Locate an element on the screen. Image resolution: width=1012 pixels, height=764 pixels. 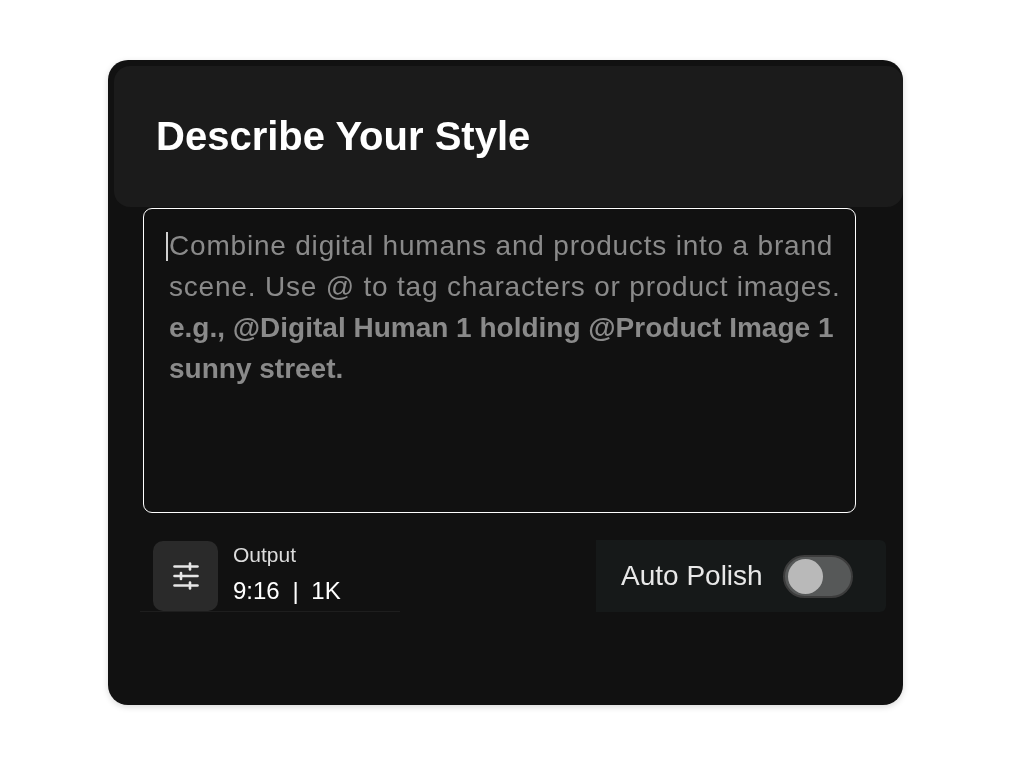
output-label: Output is located at coordinates (265, 555).